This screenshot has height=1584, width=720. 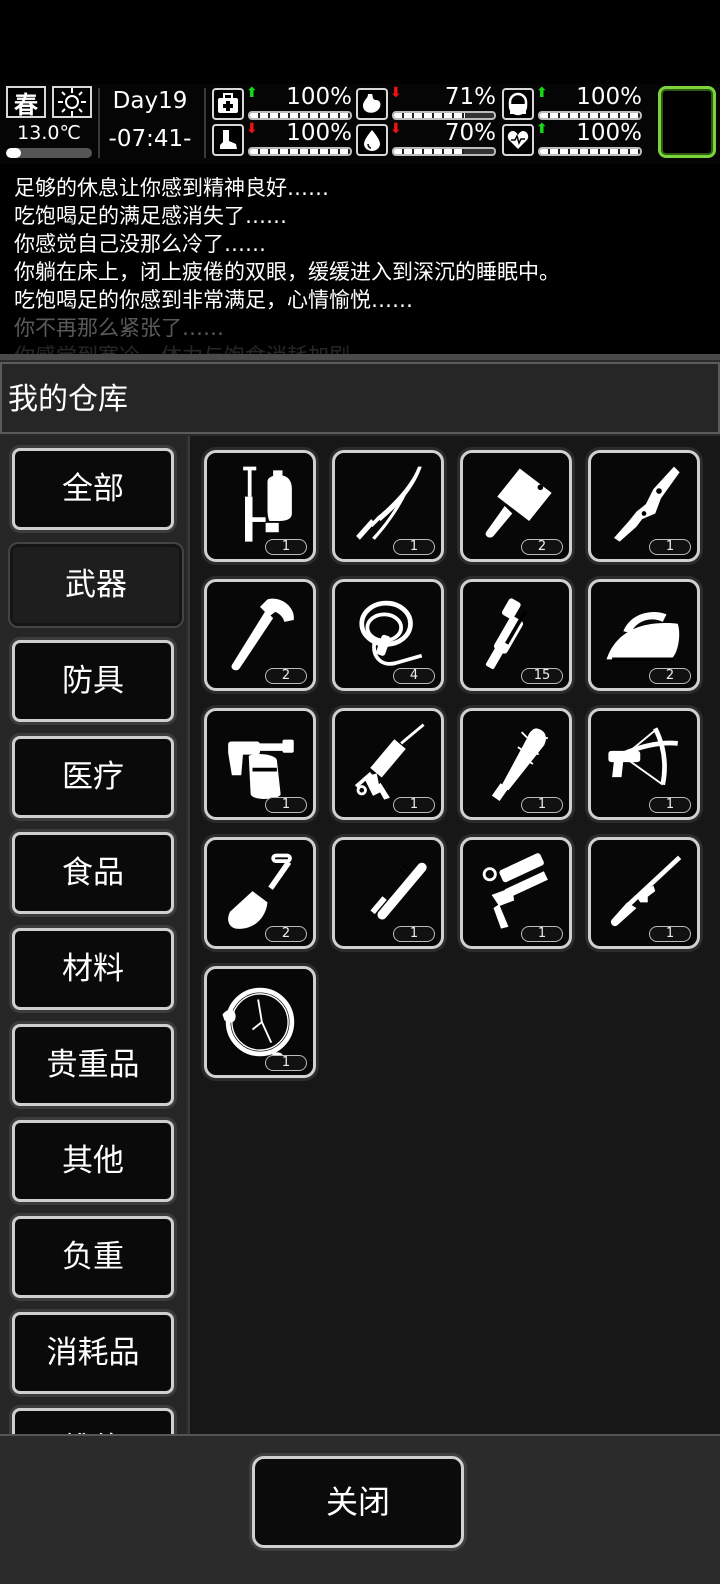 I want to click on category-tab: 防具, so click(x=93, y=681).